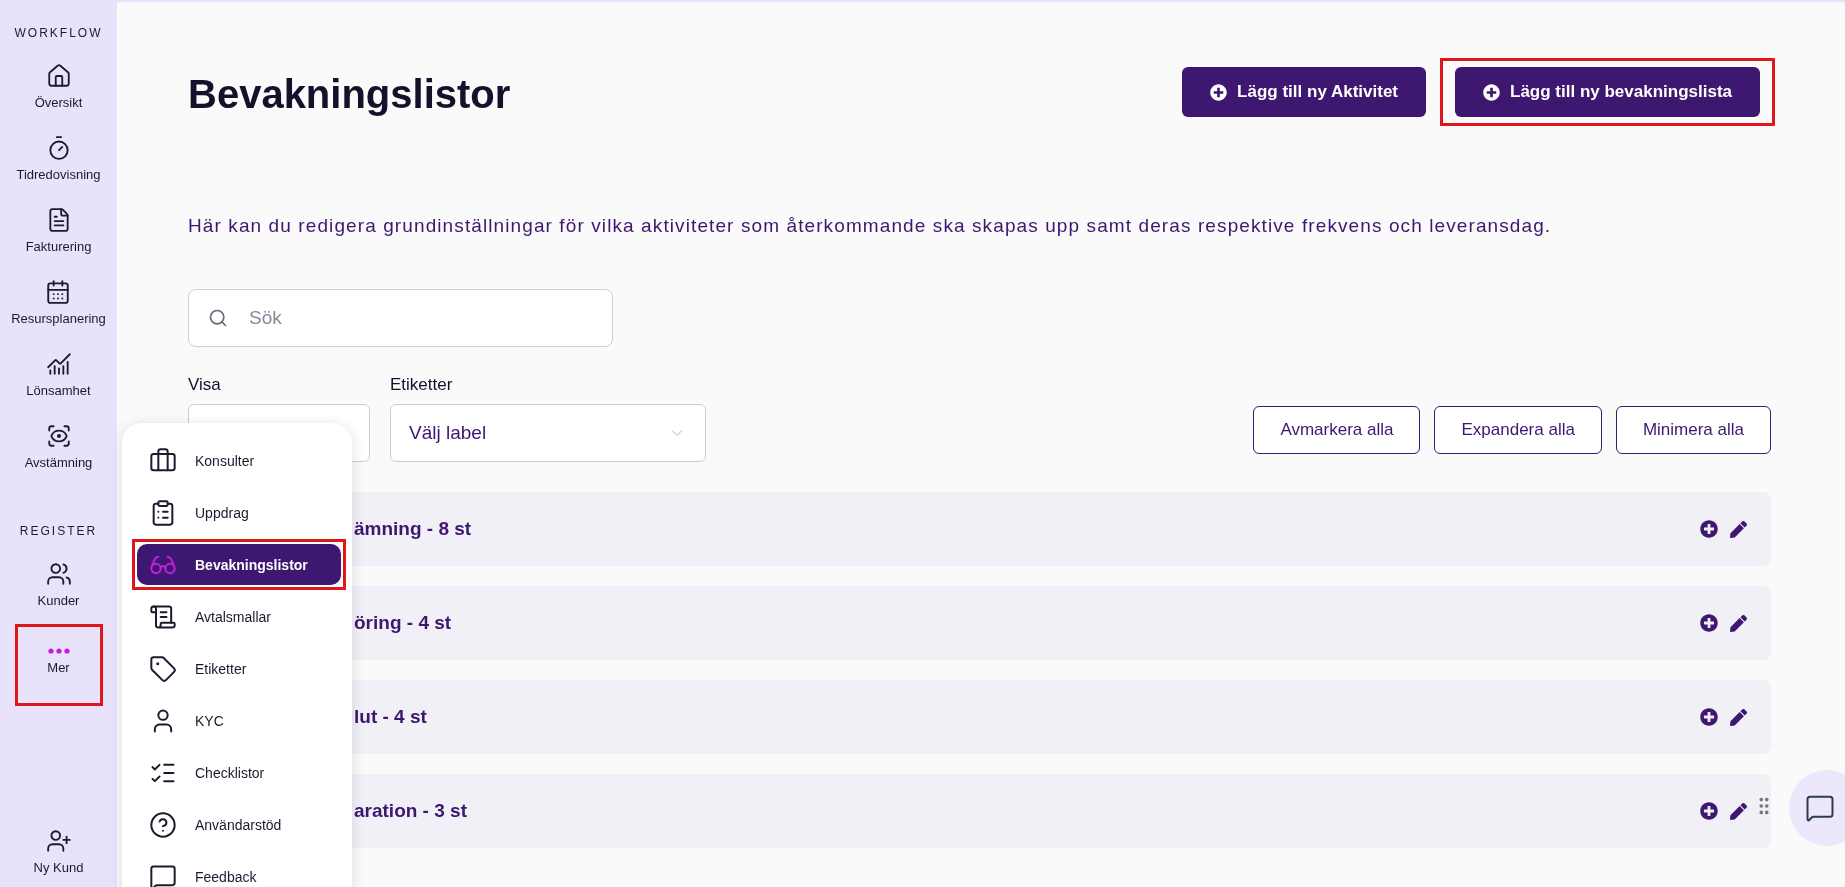 The height and width of the screenshot is (887, 1845). I want to click on list-title: lut - 4 st, so click(391, 717).